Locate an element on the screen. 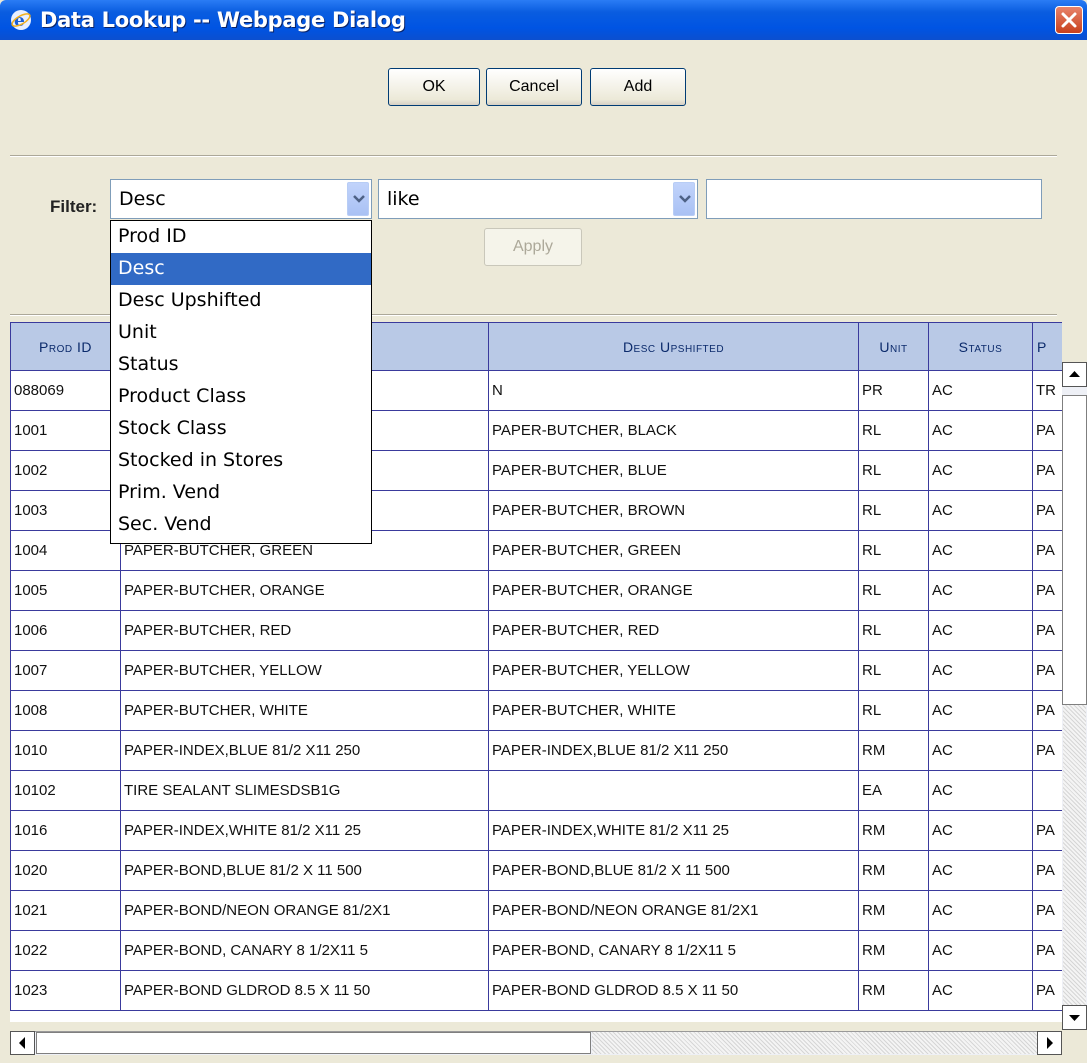  vertical-scroll-thumb is located at coordinates (1074, 550).